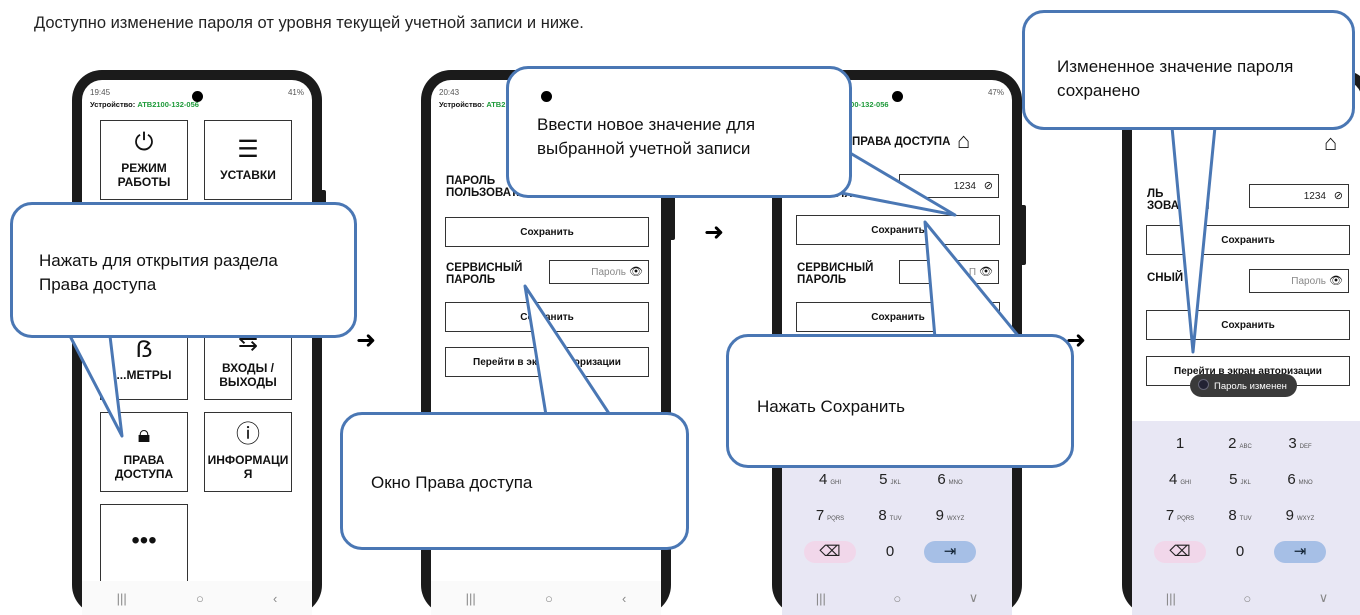  Describe the element at coordinates (1245, 447) in the screenshot. I see `key-letters: ABC` at that location.